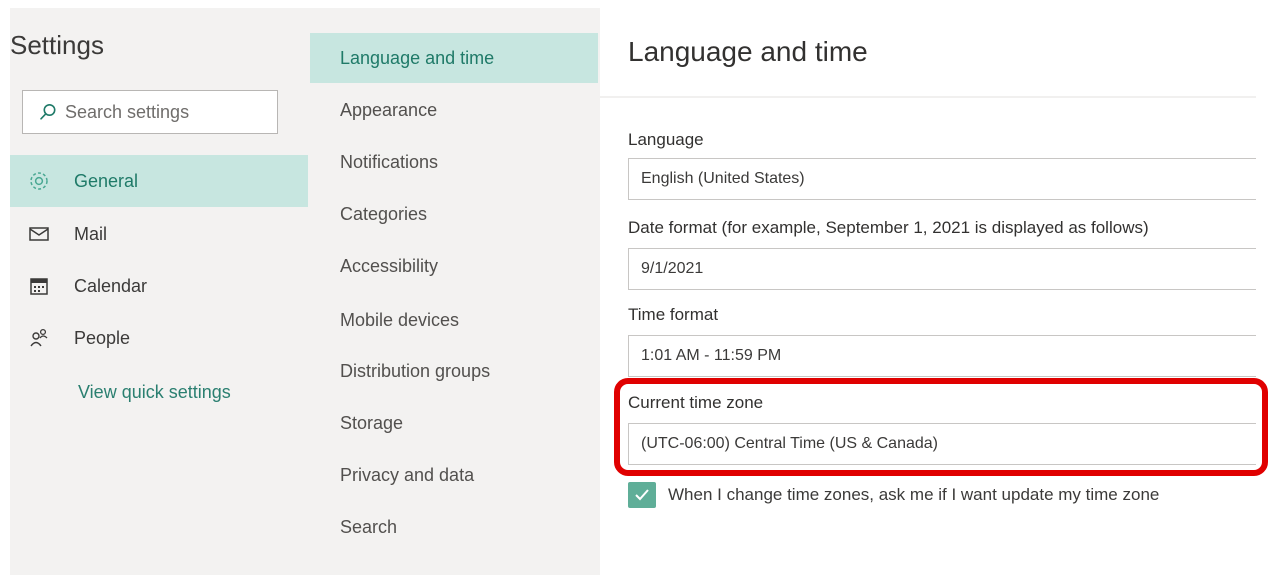 This screenshot has height=575, width=1268. I want to click on subnav-mobile-devices: Mobile devices, so click(454, 320).